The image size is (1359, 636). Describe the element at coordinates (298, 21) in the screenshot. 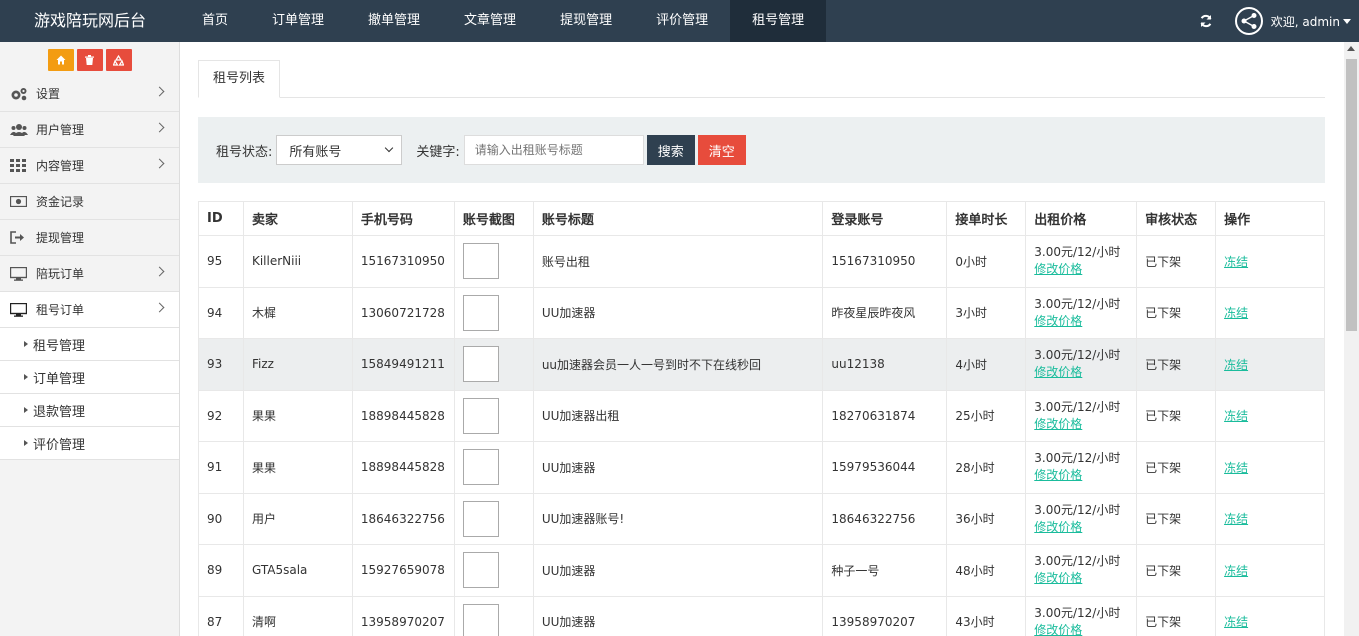

I see `nav-item-orders: 订单管理` at that location.